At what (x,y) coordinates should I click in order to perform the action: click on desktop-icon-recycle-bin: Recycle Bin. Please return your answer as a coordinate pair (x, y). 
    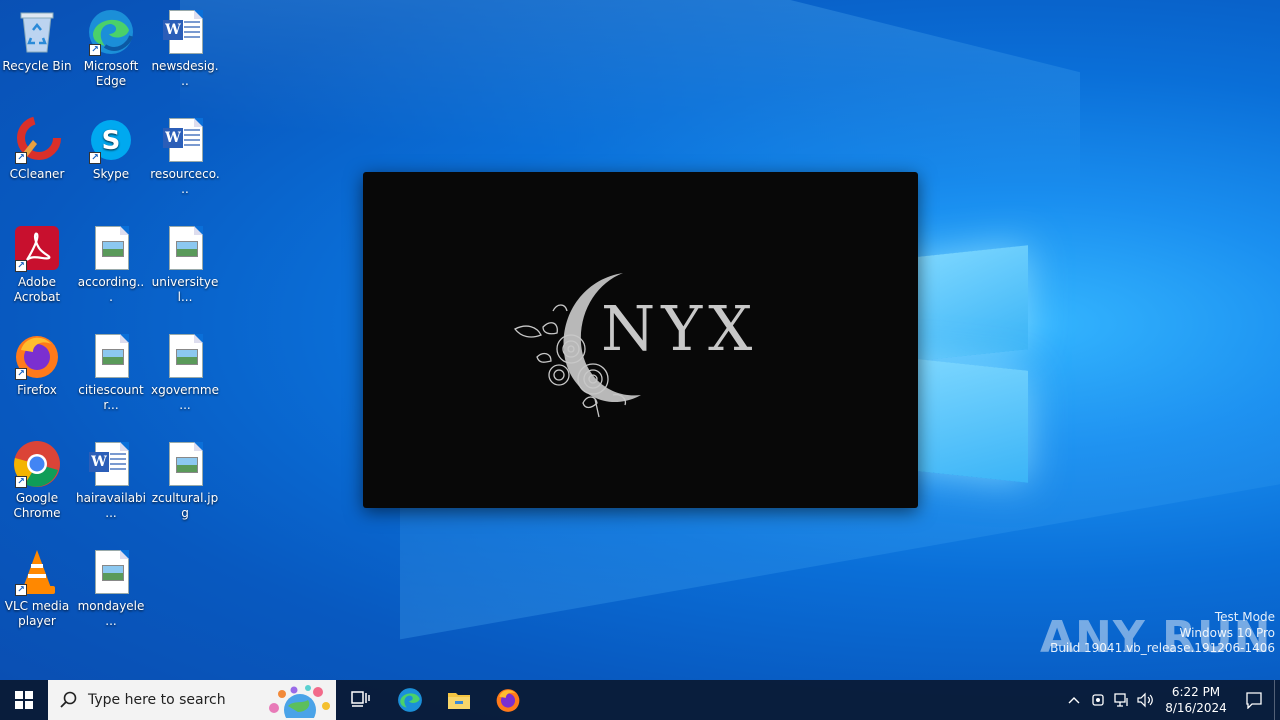
    Looking at the image, I should click on (37, 41).